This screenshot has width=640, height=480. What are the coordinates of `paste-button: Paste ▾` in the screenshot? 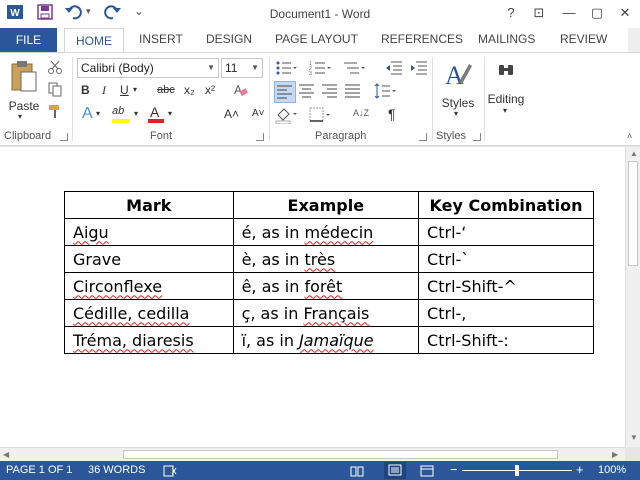 It's located at (24, 90).